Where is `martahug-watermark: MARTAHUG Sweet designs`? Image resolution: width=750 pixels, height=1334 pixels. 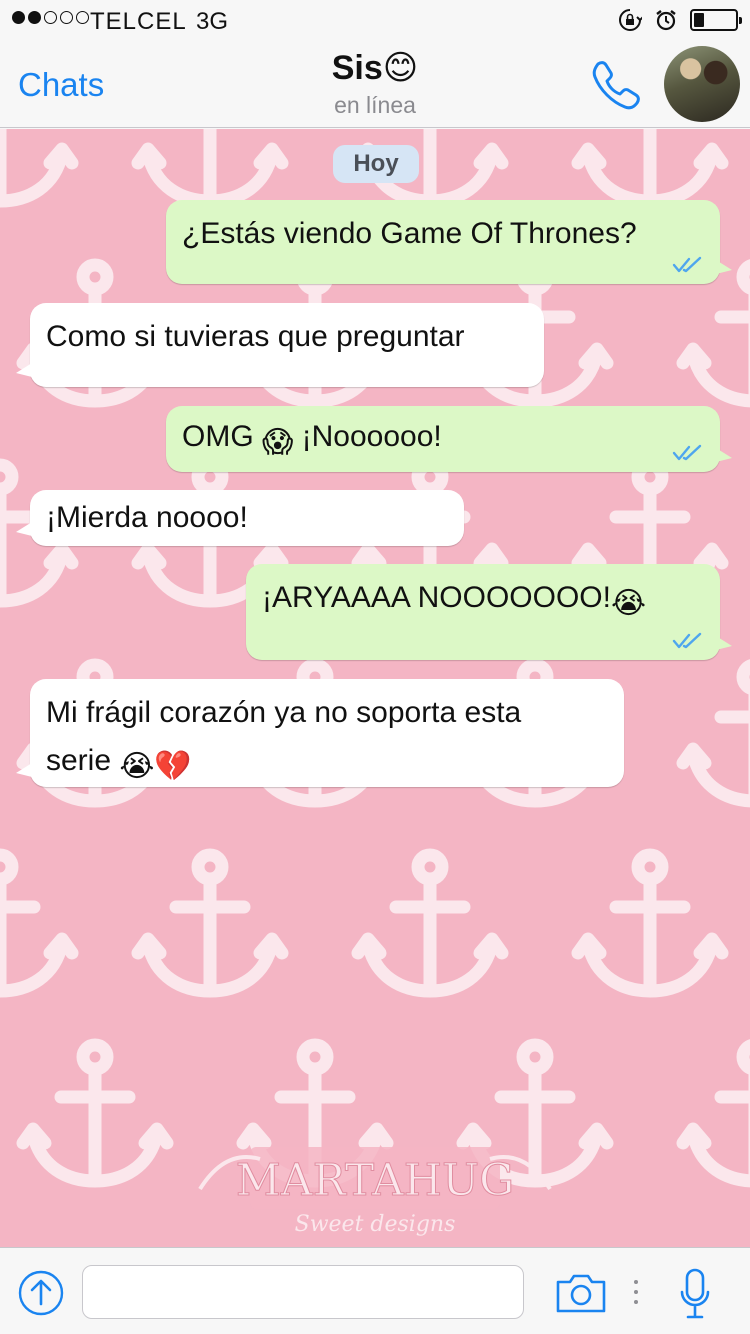 martahug-watermark: MARTAHUG Sweet designs is located at coordinates (375, 1192).